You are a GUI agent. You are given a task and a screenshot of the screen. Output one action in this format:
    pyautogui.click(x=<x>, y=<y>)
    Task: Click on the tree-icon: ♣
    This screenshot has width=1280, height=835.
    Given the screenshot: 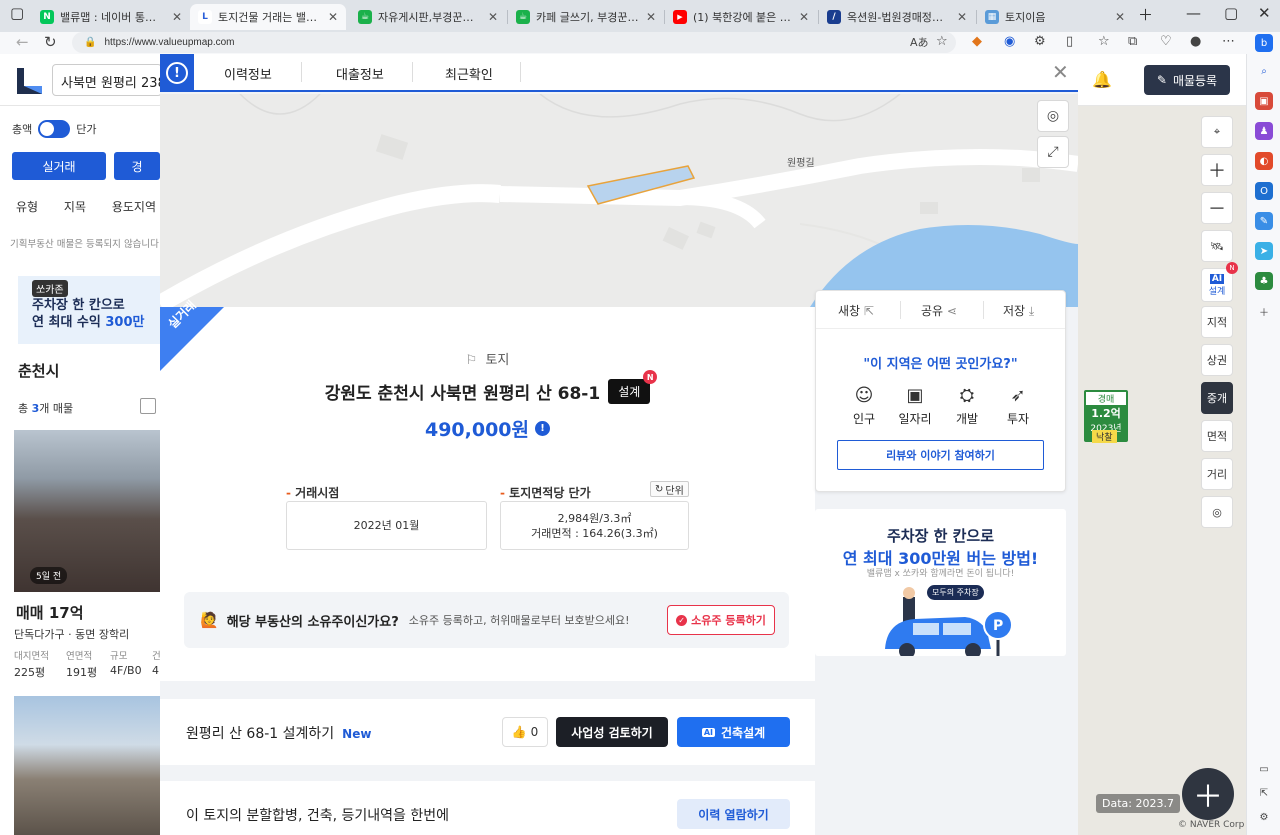 What is the action you would take?
    pyautogui.click(x=1264, y=281)
    